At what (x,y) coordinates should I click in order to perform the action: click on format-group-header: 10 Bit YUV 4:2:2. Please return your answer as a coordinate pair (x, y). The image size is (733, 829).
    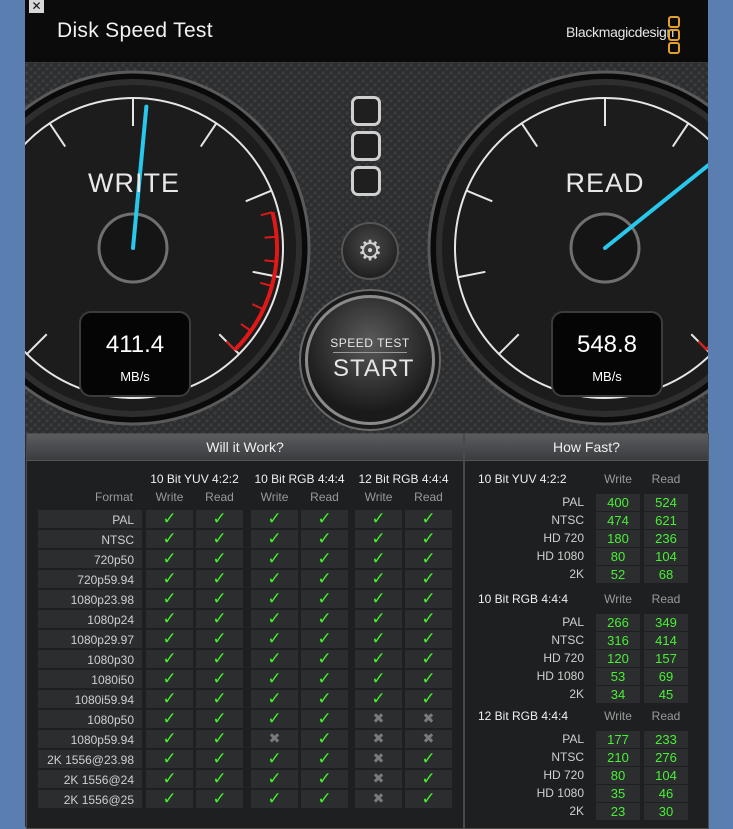
    Looking at the image, I should click on (194, 479).